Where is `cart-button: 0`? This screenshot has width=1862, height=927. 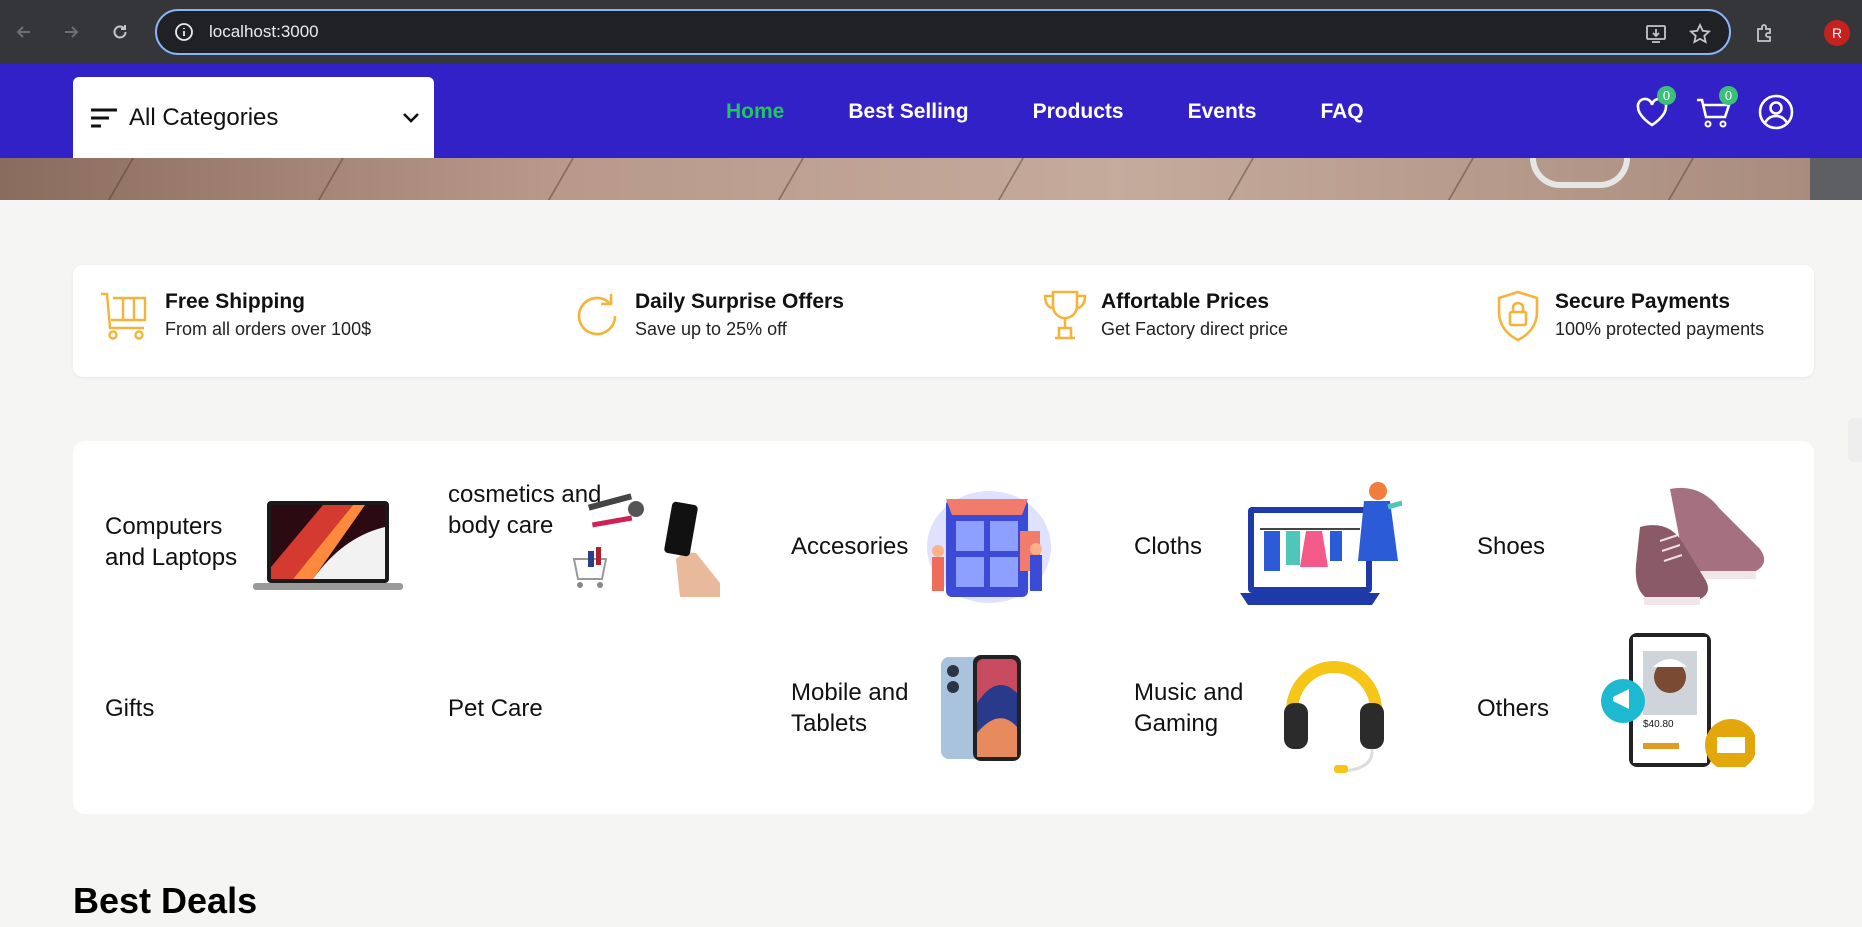
cart-button: 0 is located at coordinates (1716, 109).